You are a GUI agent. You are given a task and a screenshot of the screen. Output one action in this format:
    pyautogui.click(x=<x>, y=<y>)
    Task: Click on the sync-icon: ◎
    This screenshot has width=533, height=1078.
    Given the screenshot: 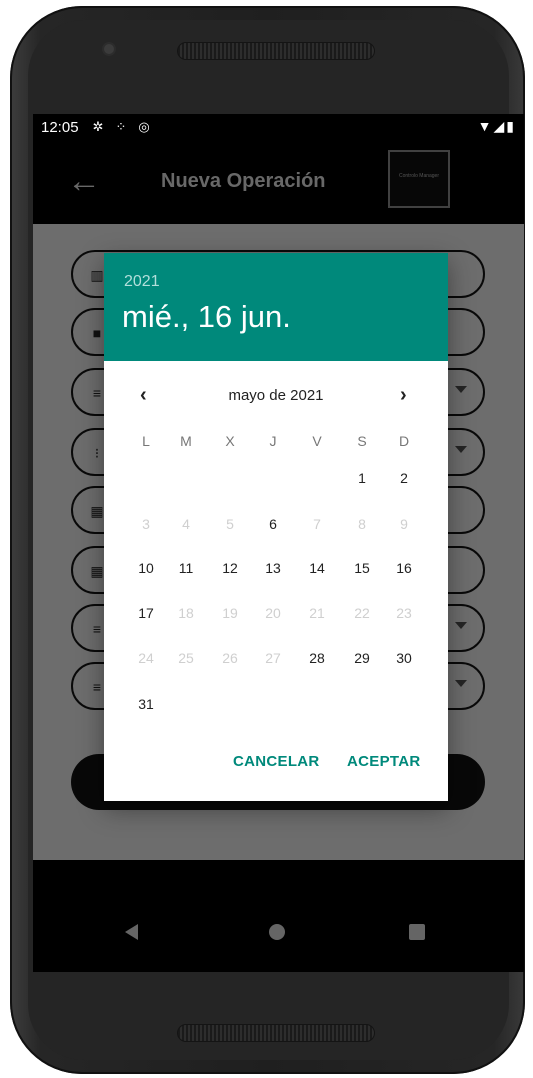 What is the action you would take?
    pyautogui.click(x=144, y=126)
    